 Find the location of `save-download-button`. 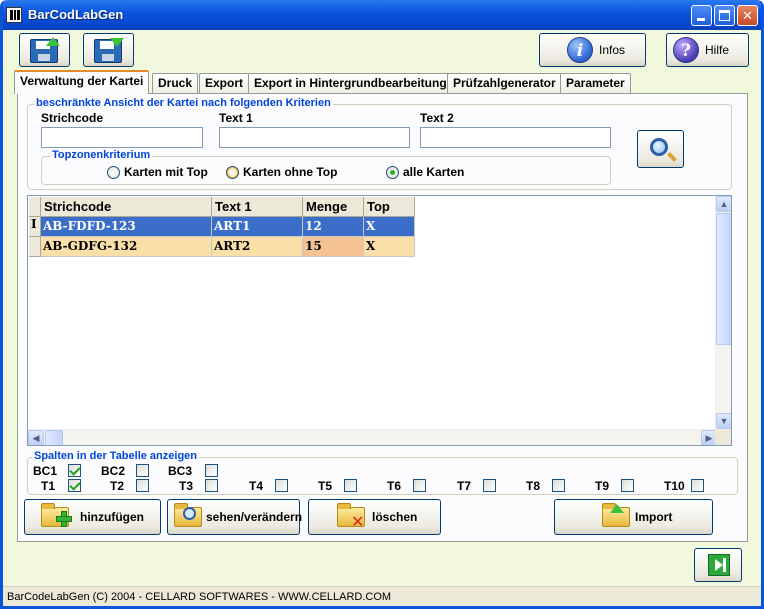

save-download-button is located at coordinates (108, 50).